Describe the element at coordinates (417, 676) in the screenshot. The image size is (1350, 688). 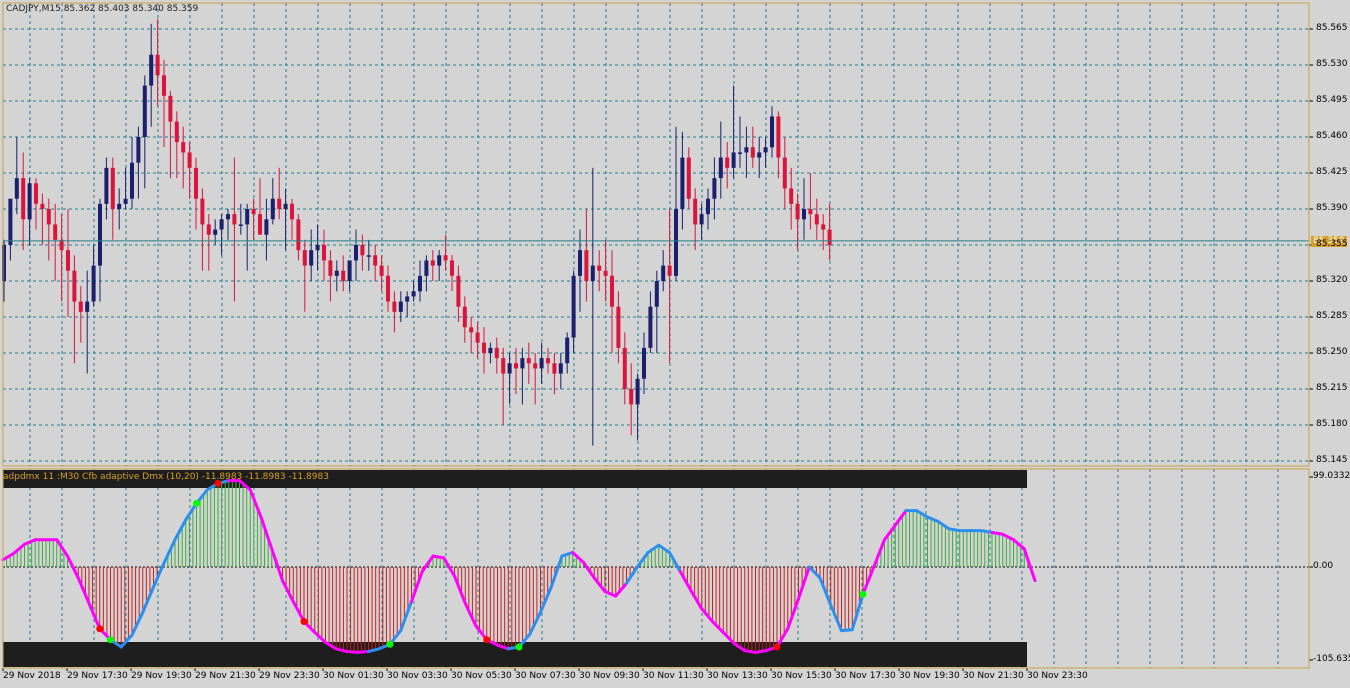
I see `time-label: 30 Nov 03:30` at that location.